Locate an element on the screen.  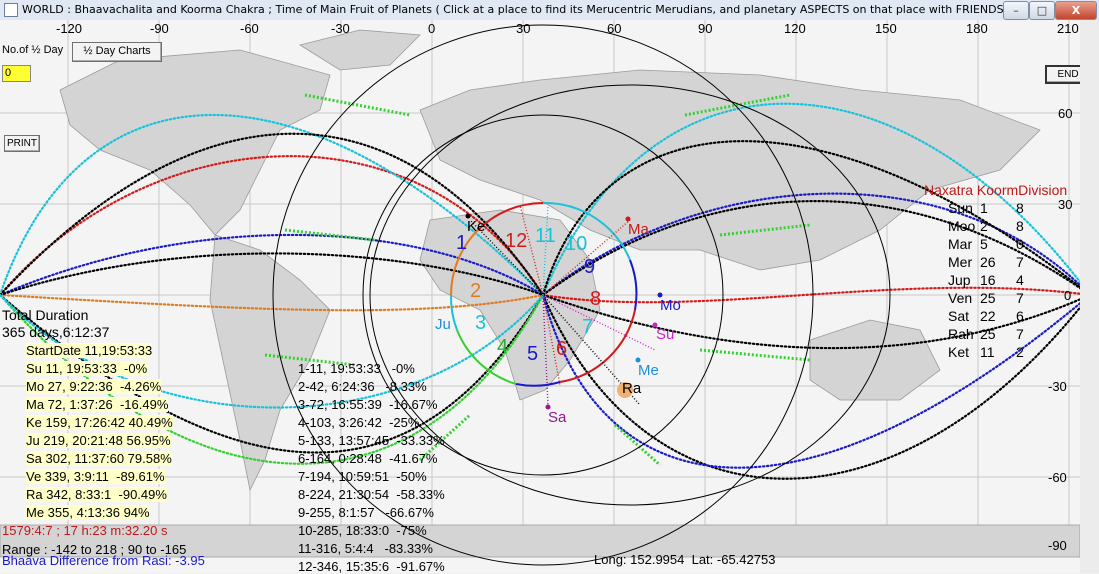
house-time-row: 9-255, 8:1:57 -66.67% is located at coordinates (366, 512).